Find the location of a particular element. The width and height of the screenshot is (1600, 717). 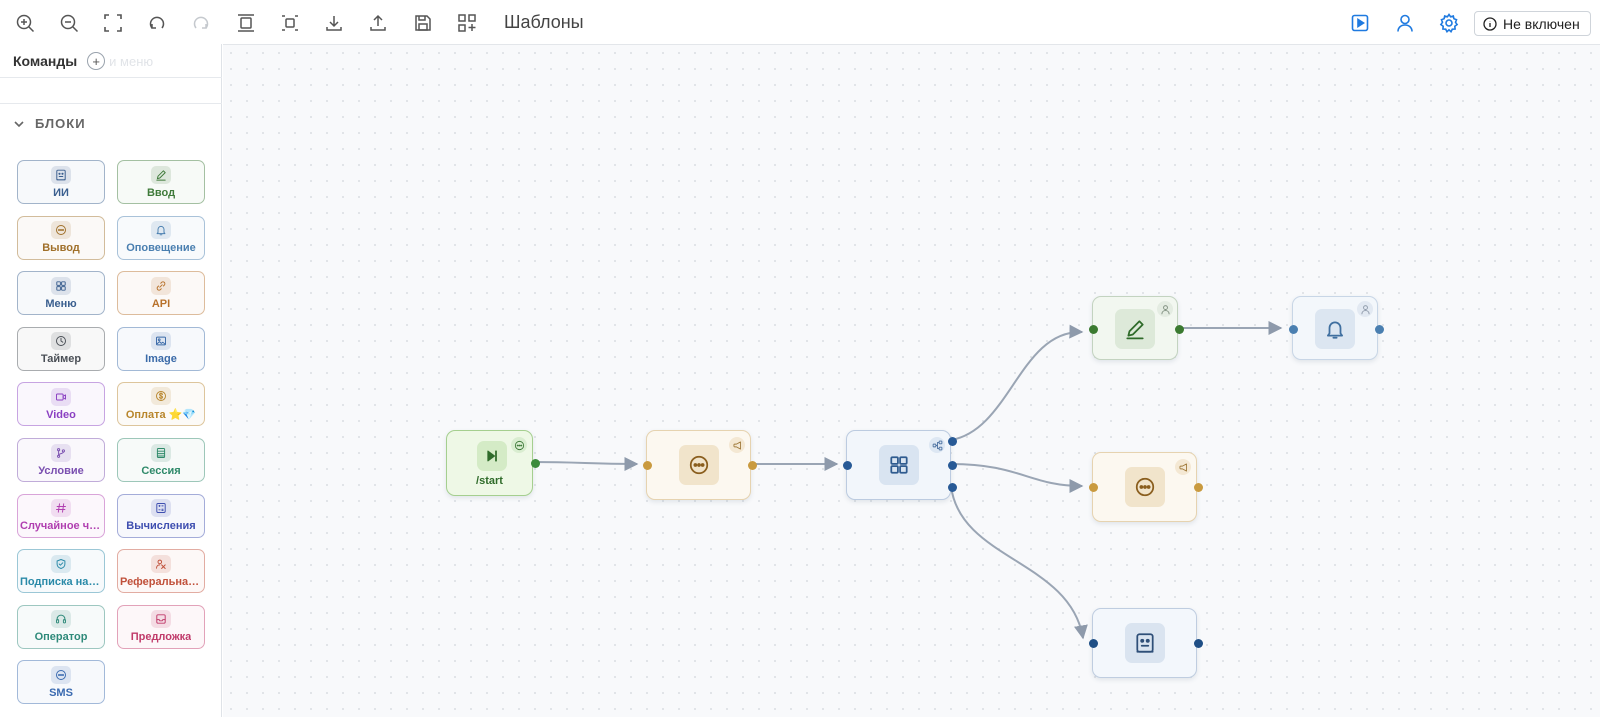

block-label: Ввод is located at coordinates (161, 192).